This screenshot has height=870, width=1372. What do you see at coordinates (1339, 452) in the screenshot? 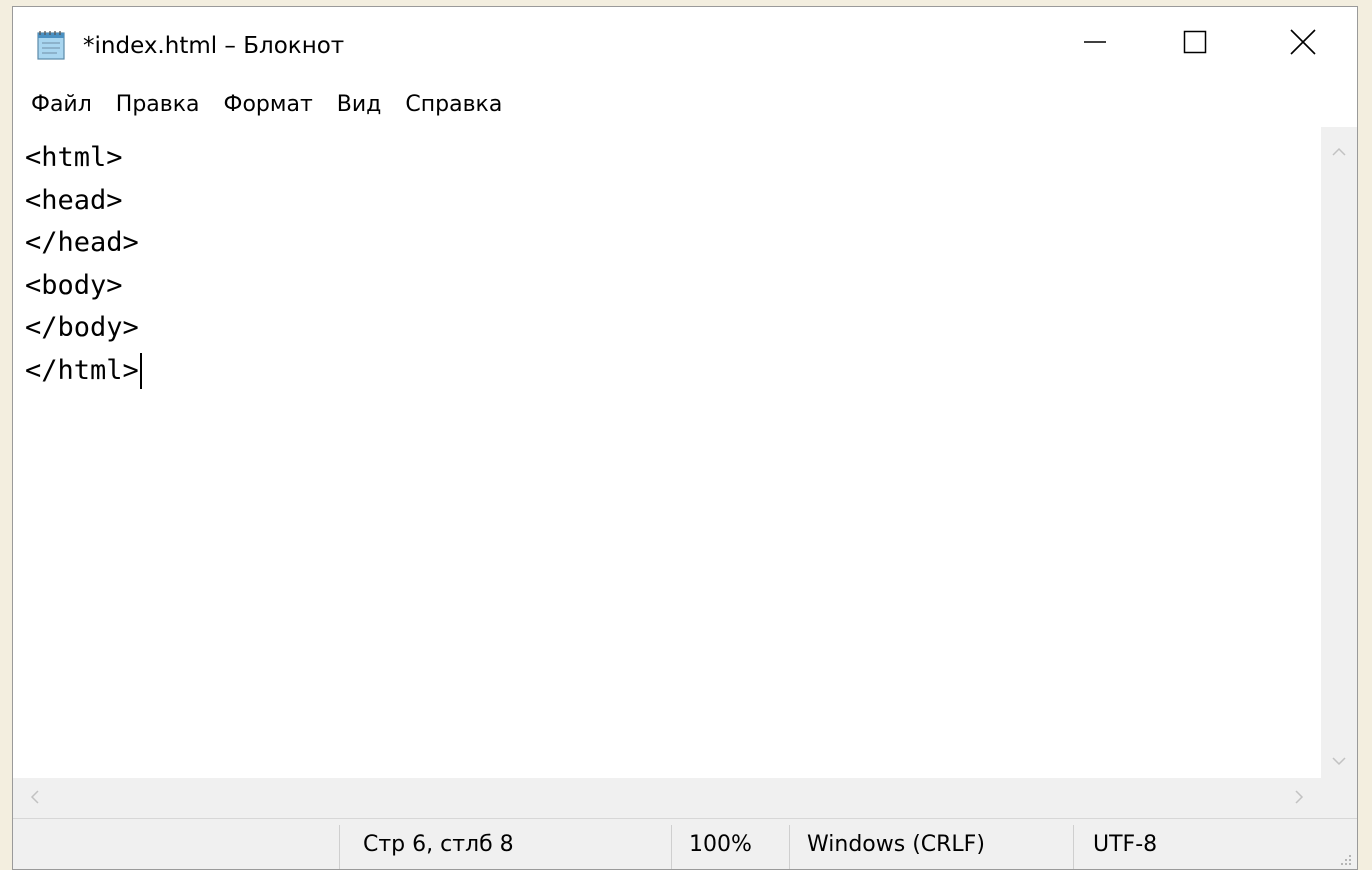
I see `vertical-scrollbar` at bounding box center [1339, 452].